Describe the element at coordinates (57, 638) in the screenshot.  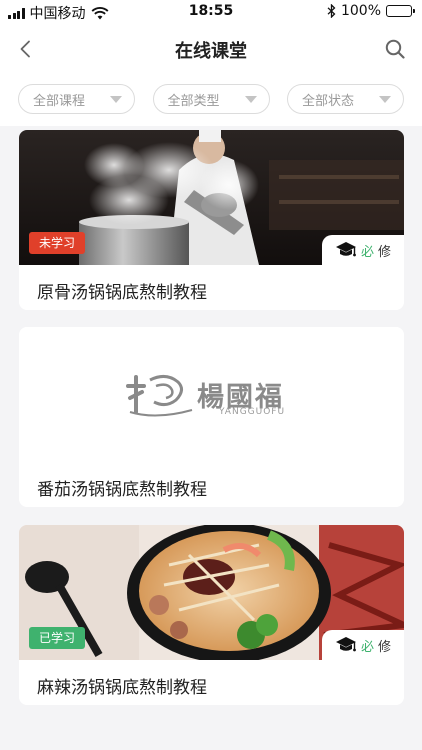
I see `status-badge: 已学习` at that location.